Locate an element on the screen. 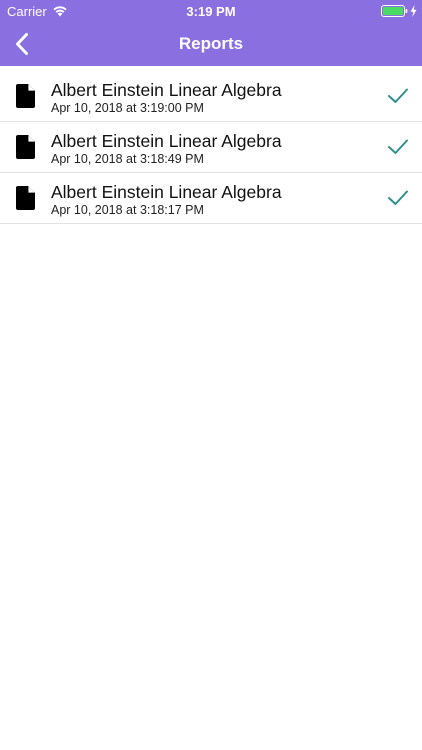  charging-bolt-icon is located at coordinates (413, 11).